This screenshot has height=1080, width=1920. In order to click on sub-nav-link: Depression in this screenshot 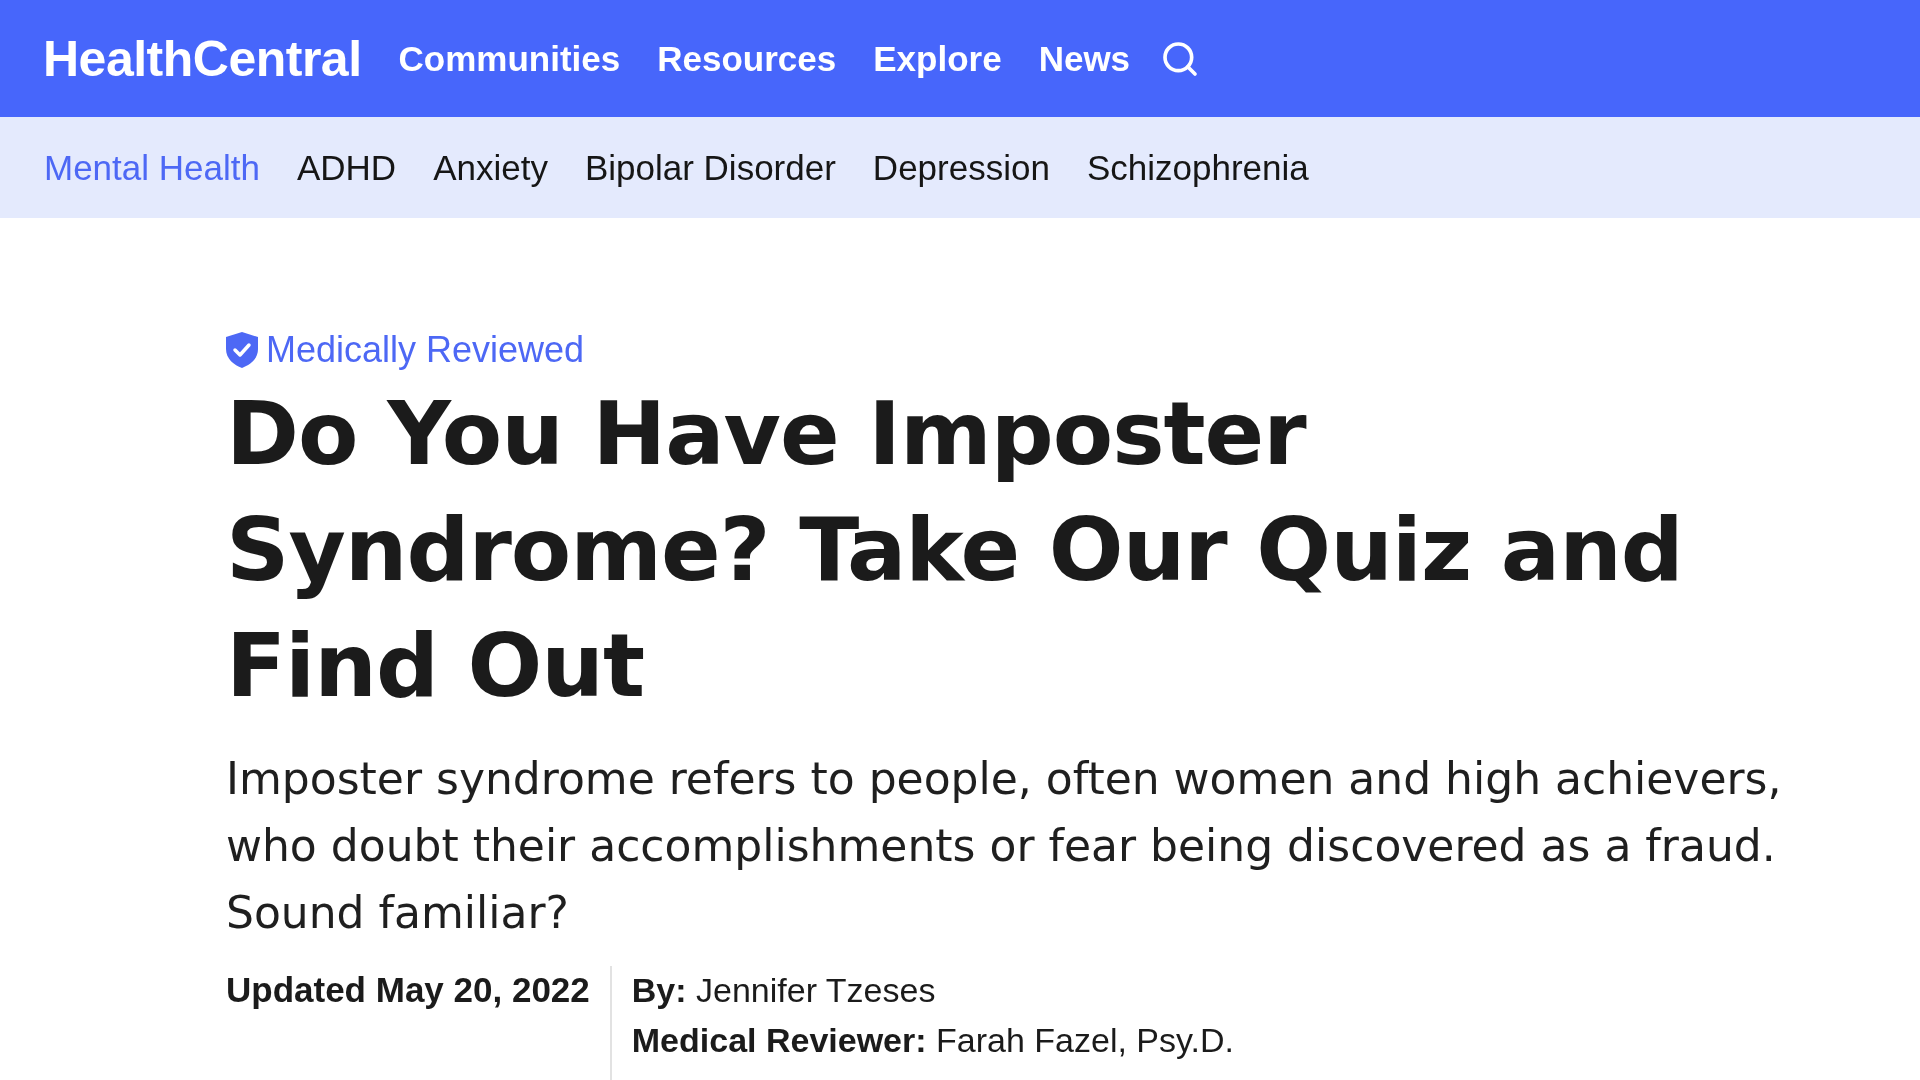, I will do `click(961, 167)`.